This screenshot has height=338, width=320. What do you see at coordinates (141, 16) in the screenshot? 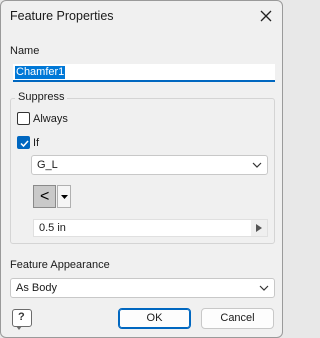
I see `title-bar: Feature Properties` at bounding box center [141, 16].